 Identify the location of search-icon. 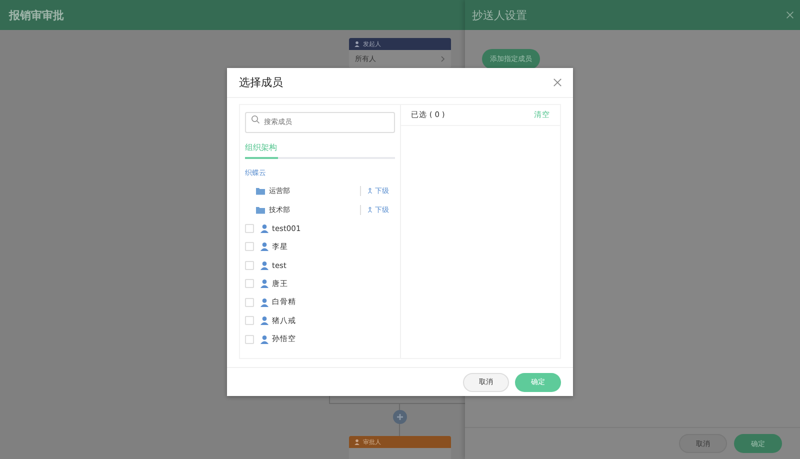
(255, 119).